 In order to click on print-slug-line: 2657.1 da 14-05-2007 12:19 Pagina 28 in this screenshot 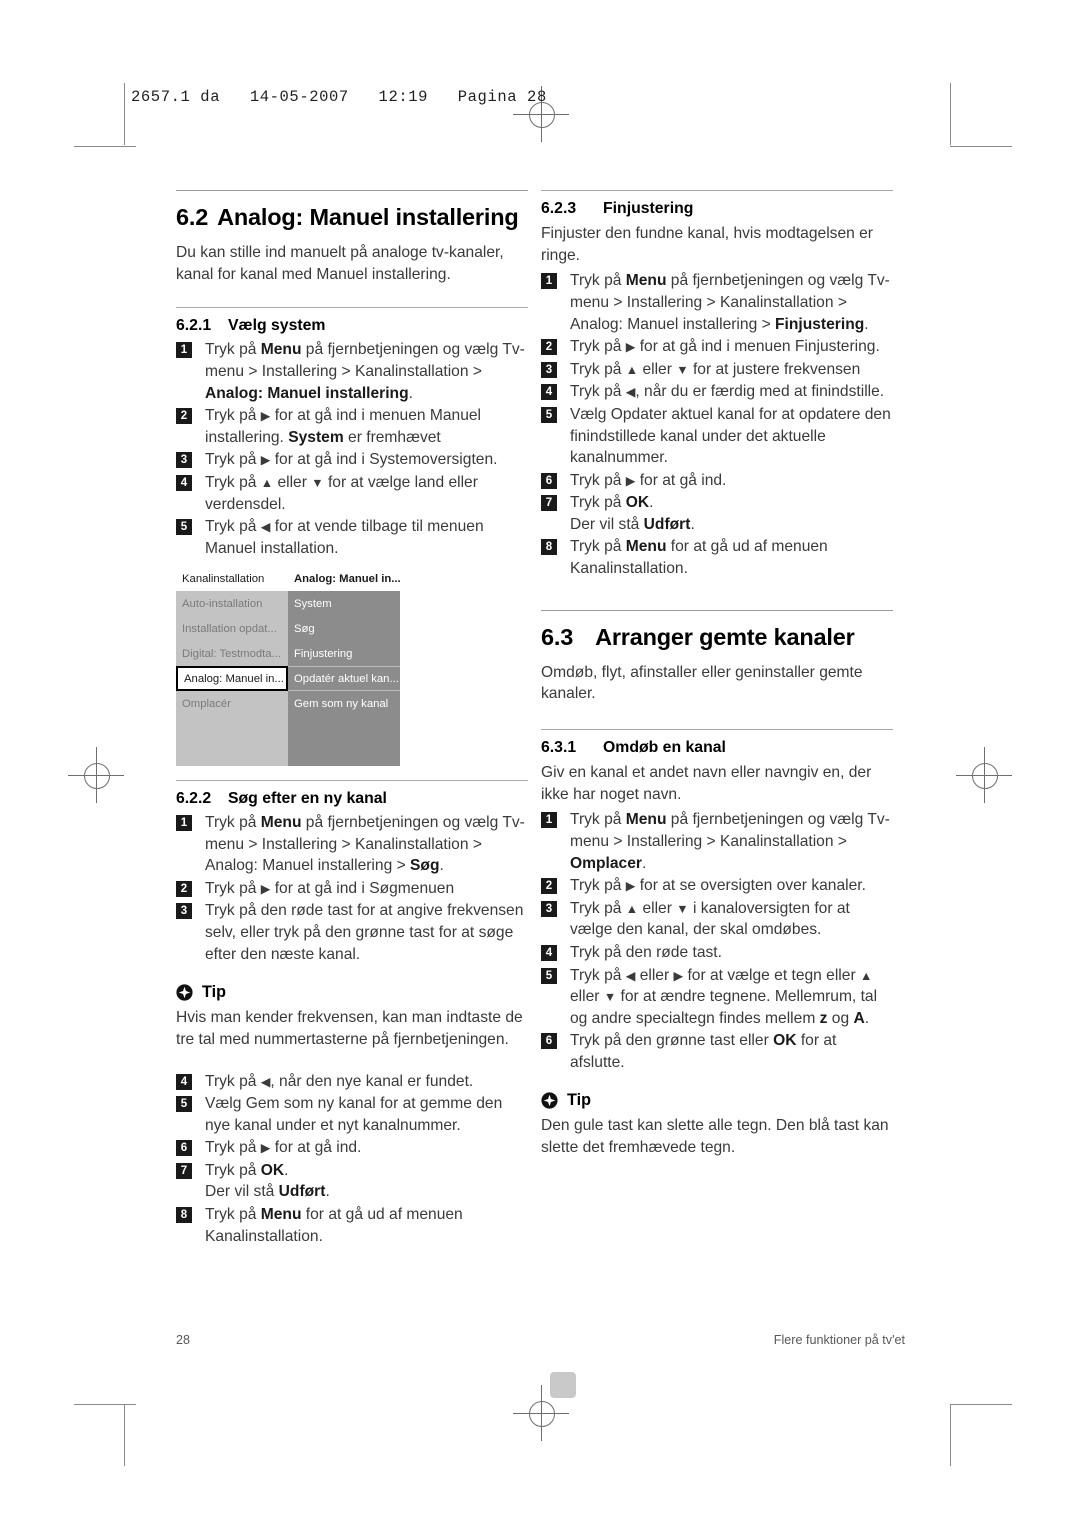, I will do `click(339, 97)`.